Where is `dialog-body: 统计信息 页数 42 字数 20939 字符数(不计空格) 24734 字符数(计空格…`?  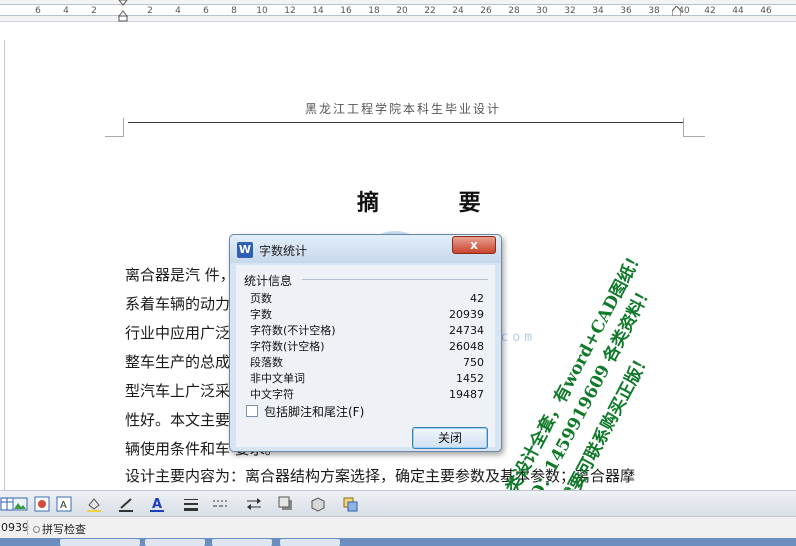 dialog-body: 统计信息 页数 42 字数 20939 字符数(不计空格) 24734 字符数(计空格… is located at coordinates (365, 357).